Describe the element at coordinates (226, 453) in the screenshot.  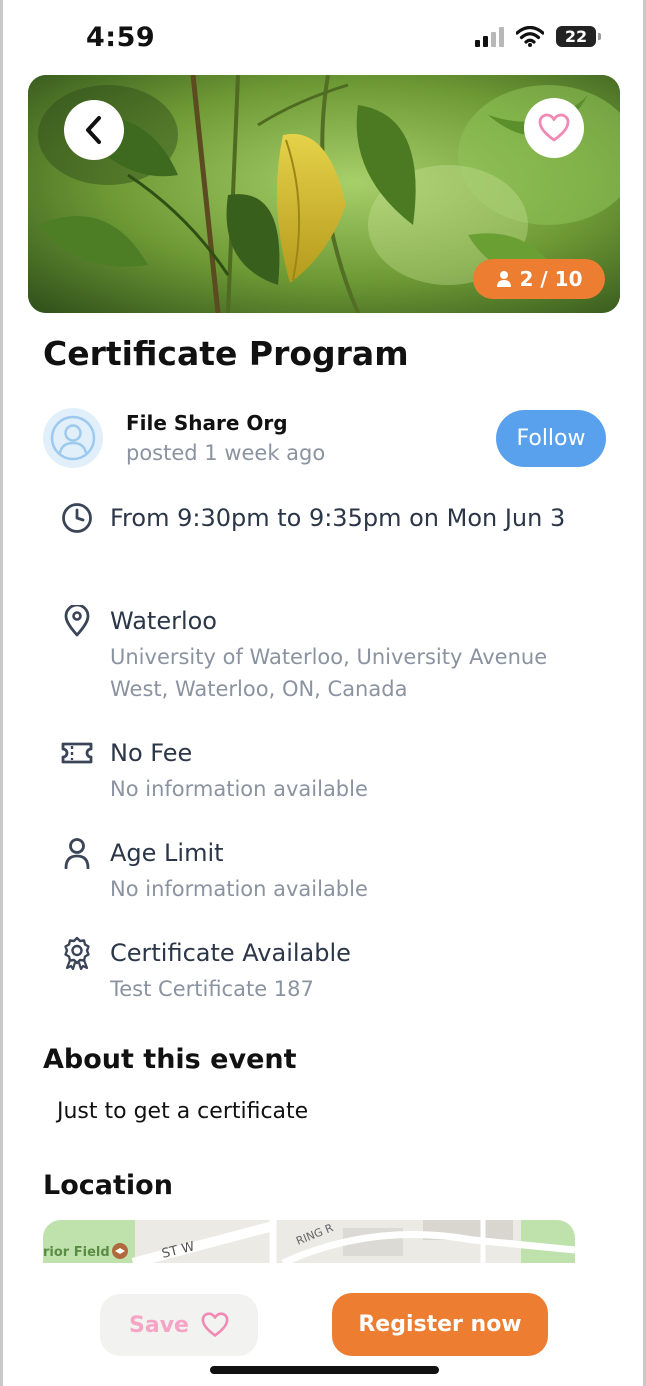
I see `posted-time: posted 1 week ago` at that location.